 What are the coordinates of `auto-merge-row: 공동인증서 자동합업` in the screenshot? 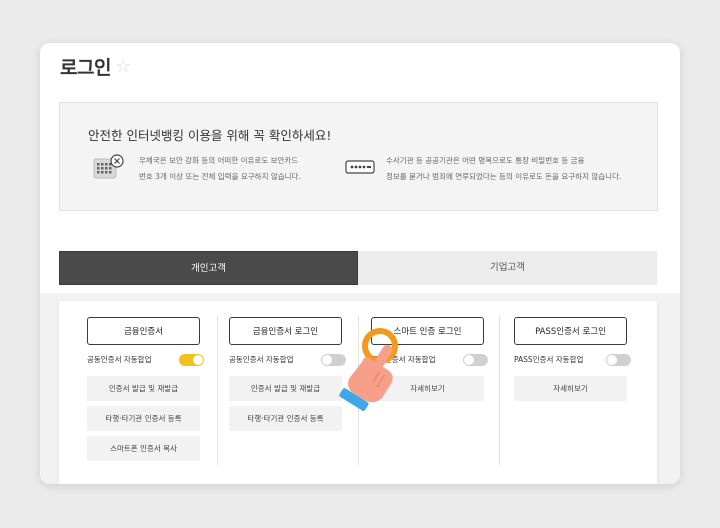 It's located at (145, 360).